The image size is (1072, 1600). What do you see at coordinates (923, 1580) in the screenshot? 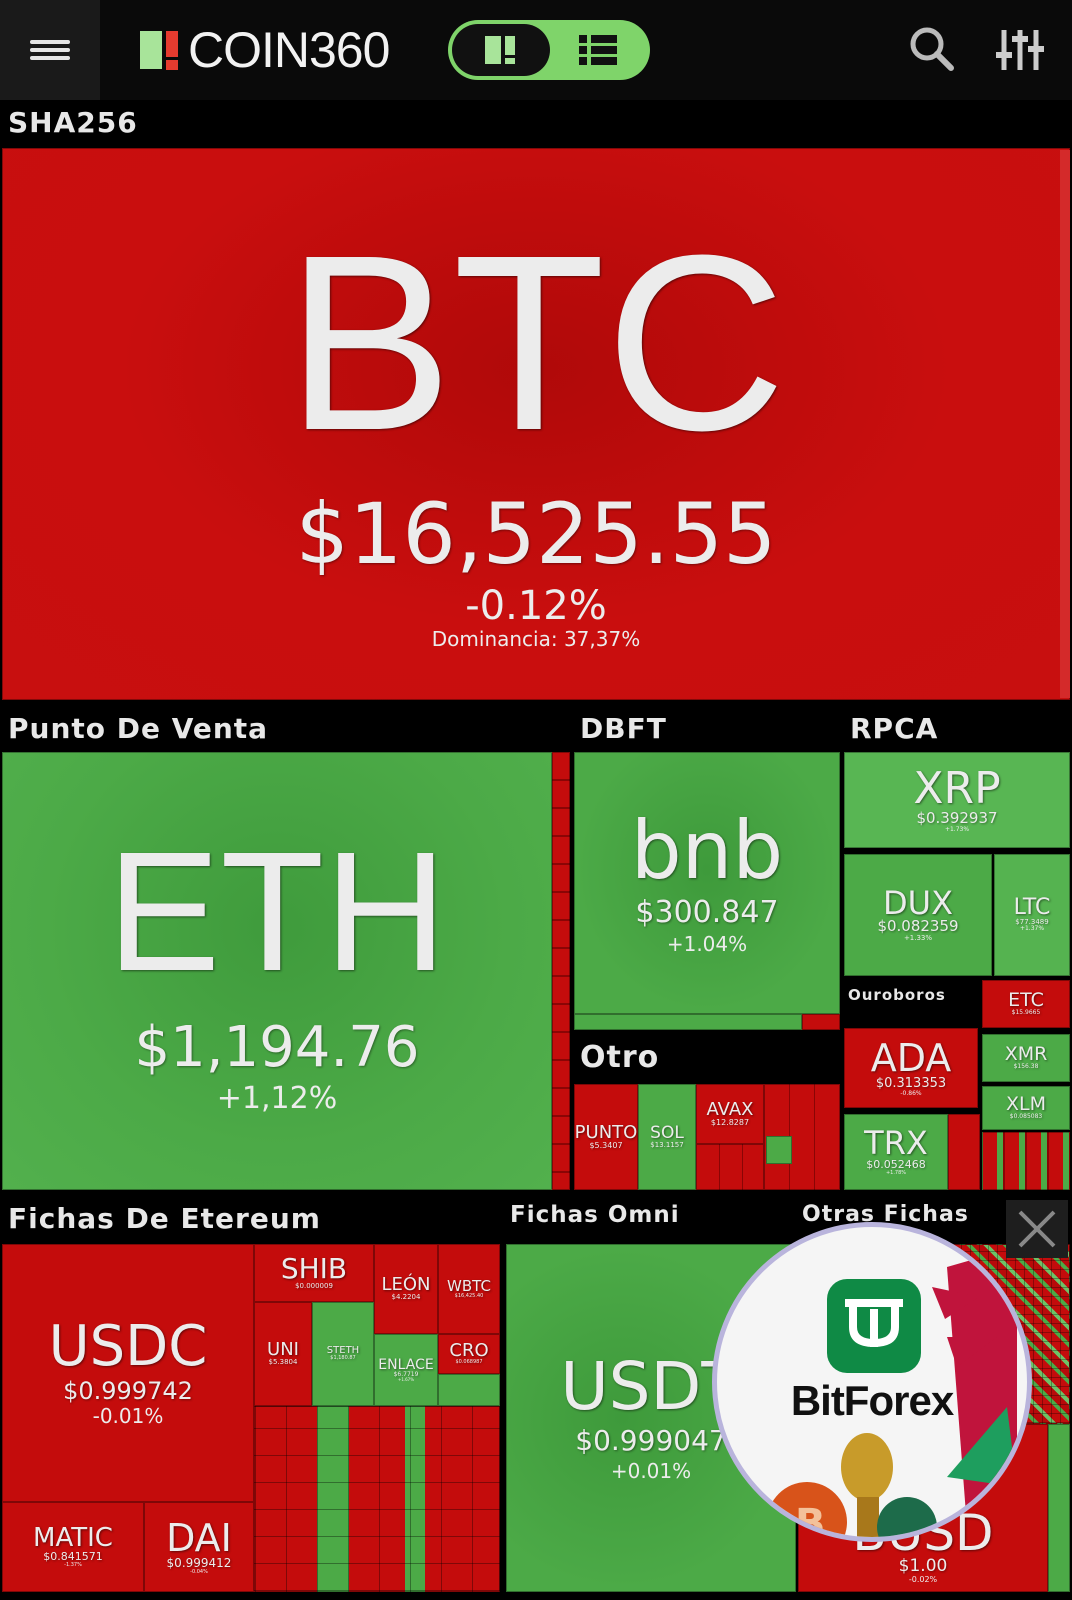
I see `busd-change: -0.02%` at bounding box center [923, 1580].